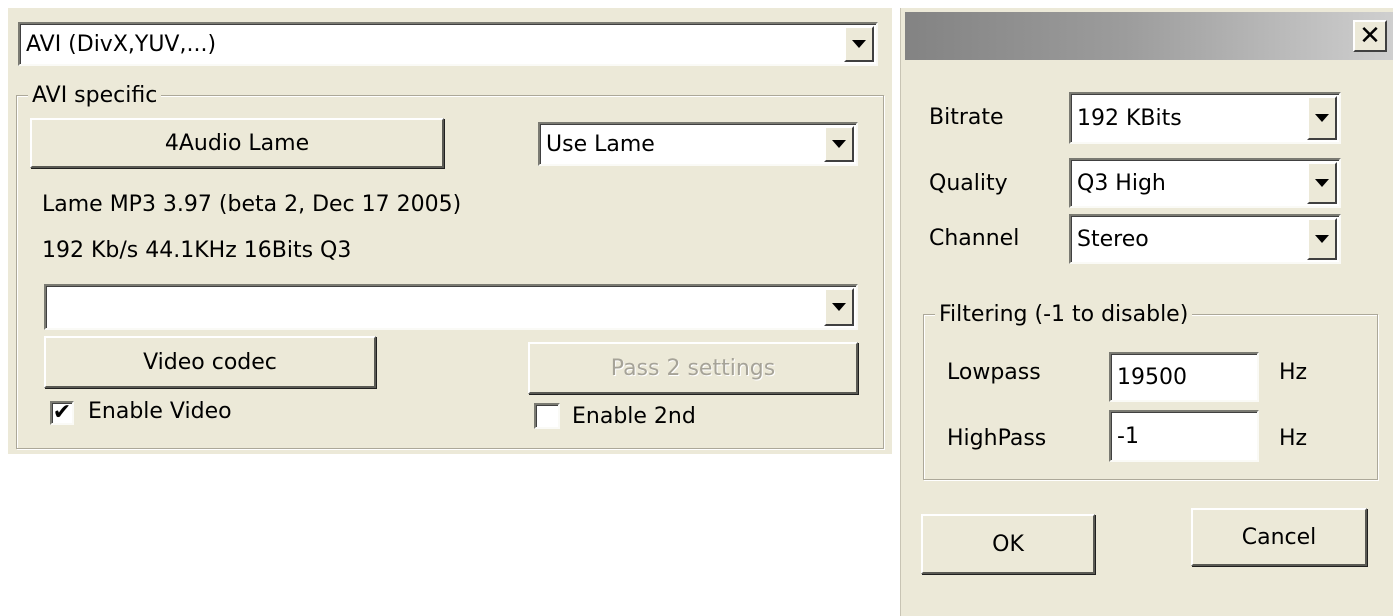  I want to click on highpass-label: HighPass, so click(997, 438).